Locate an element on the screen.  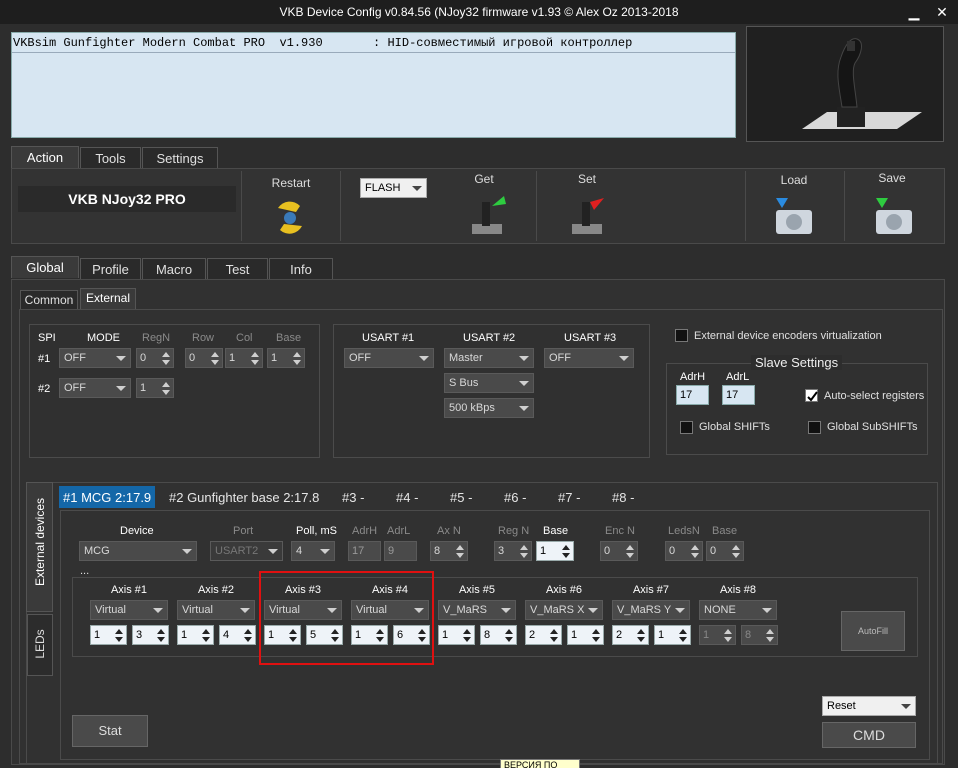
load-icon is located at coordinates (794, 216).